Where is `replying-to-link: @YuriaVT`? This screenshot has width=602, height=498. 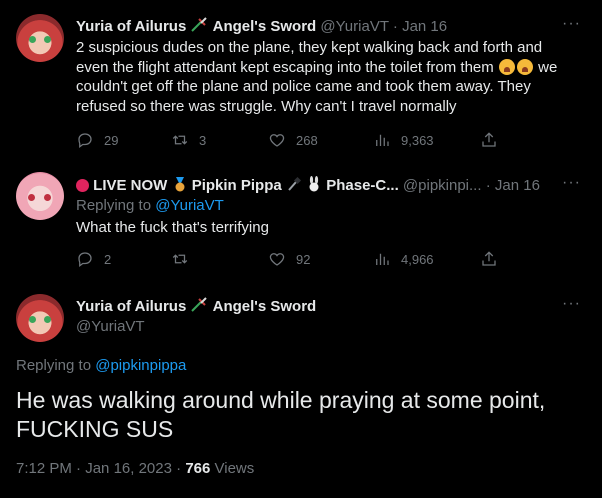
replying-to-link: @YuriaVT is located at coordinates (189, 205).